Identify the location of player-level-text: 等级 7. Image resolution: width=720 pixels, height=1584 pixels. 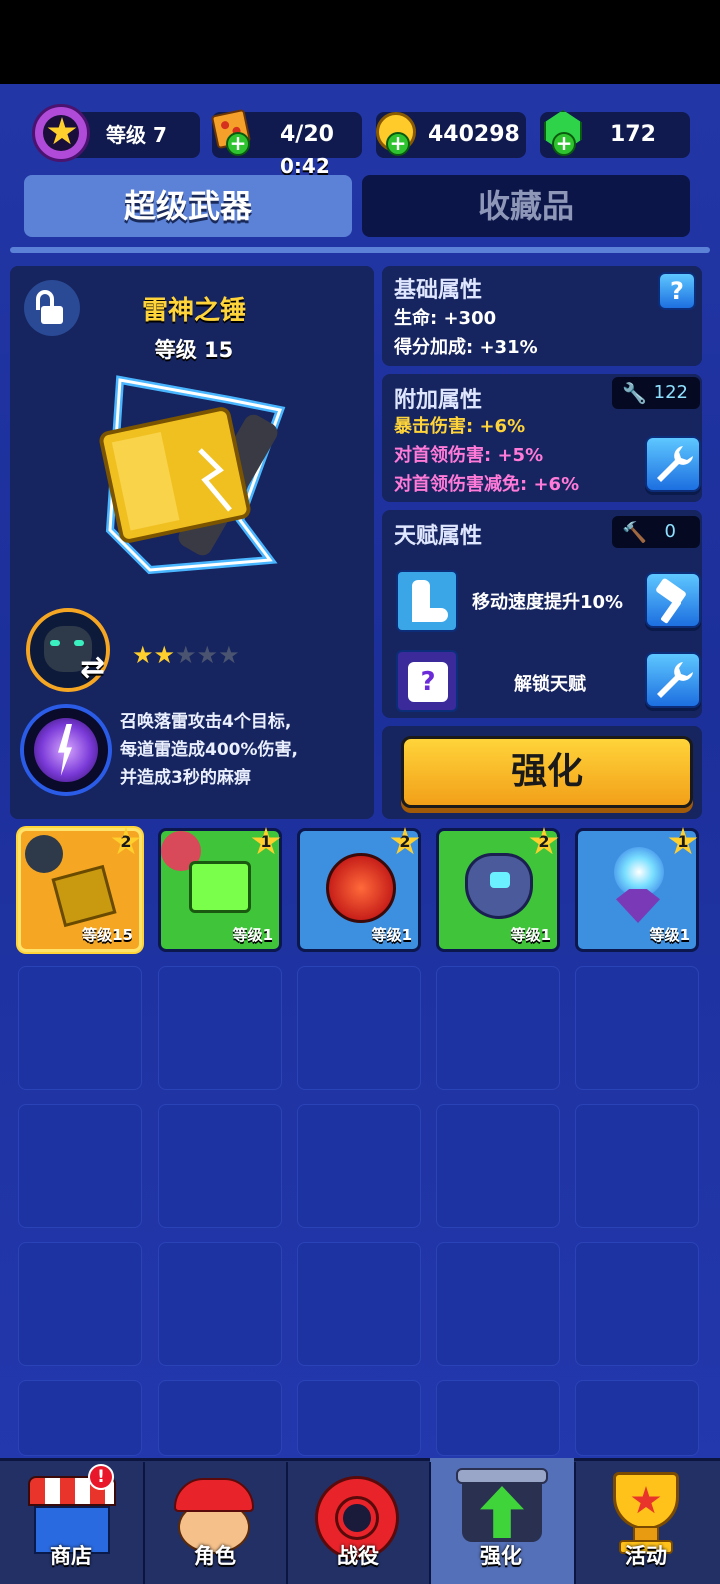
(136, 135).